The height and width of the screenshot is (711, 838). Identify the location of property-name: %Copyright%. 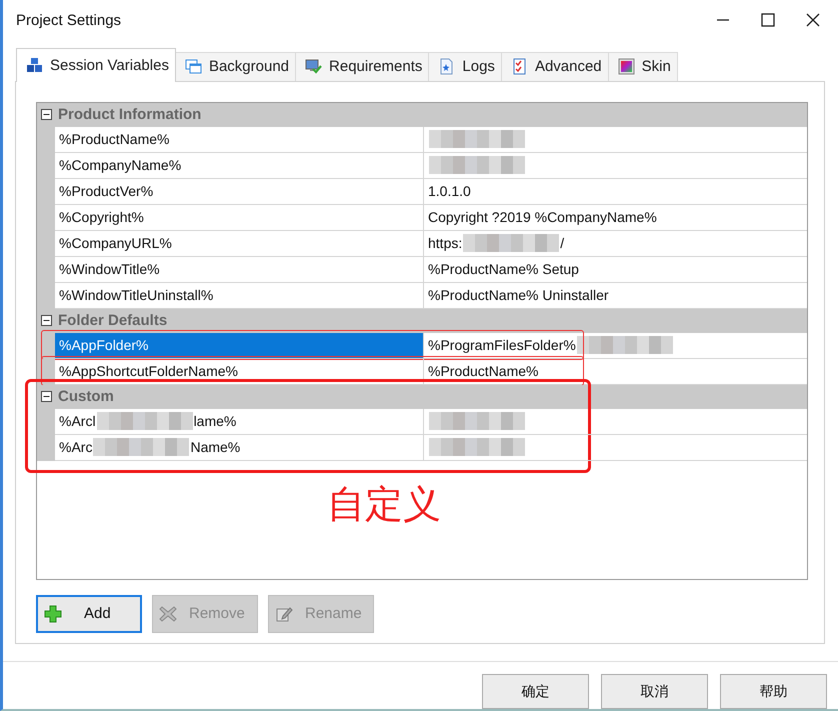
(239, 217).